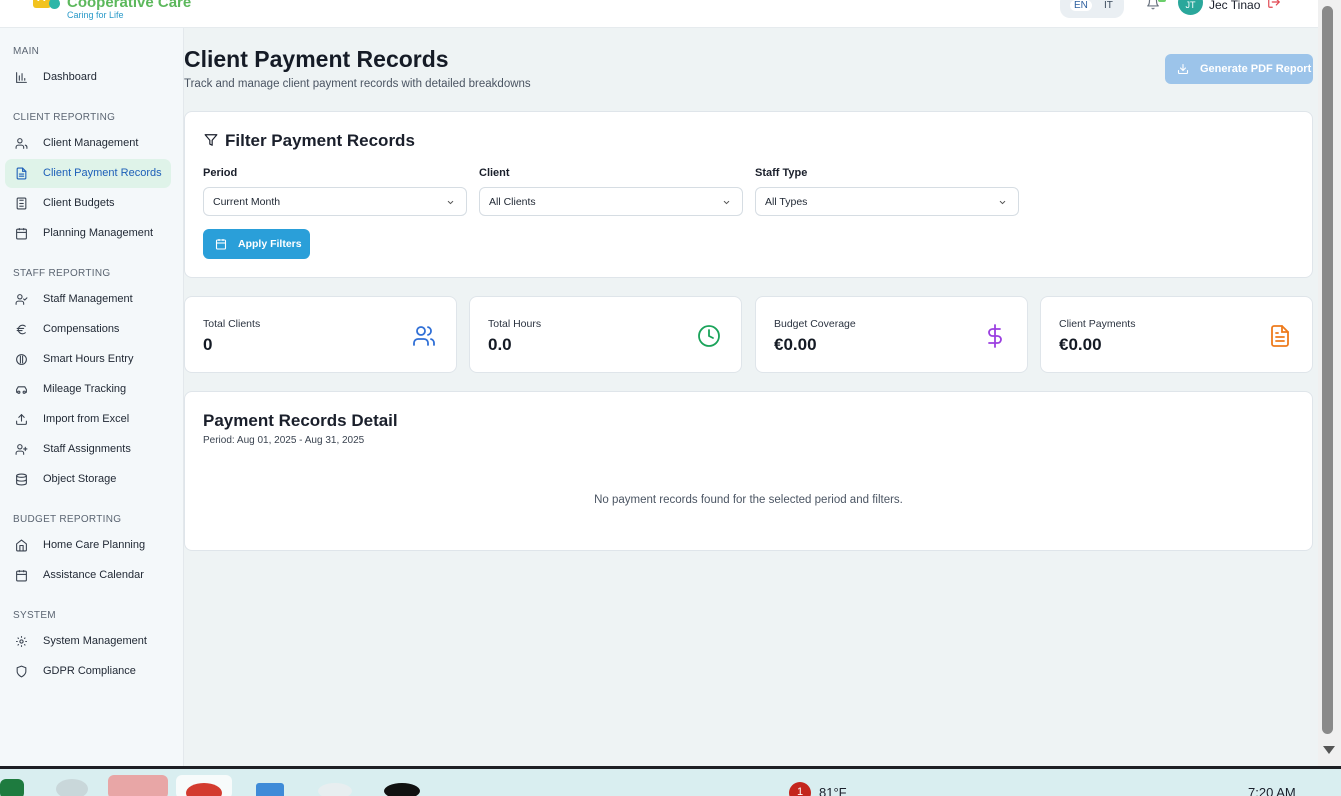  I want to click on staff-type-label: Staff Type, so click(781, 173).